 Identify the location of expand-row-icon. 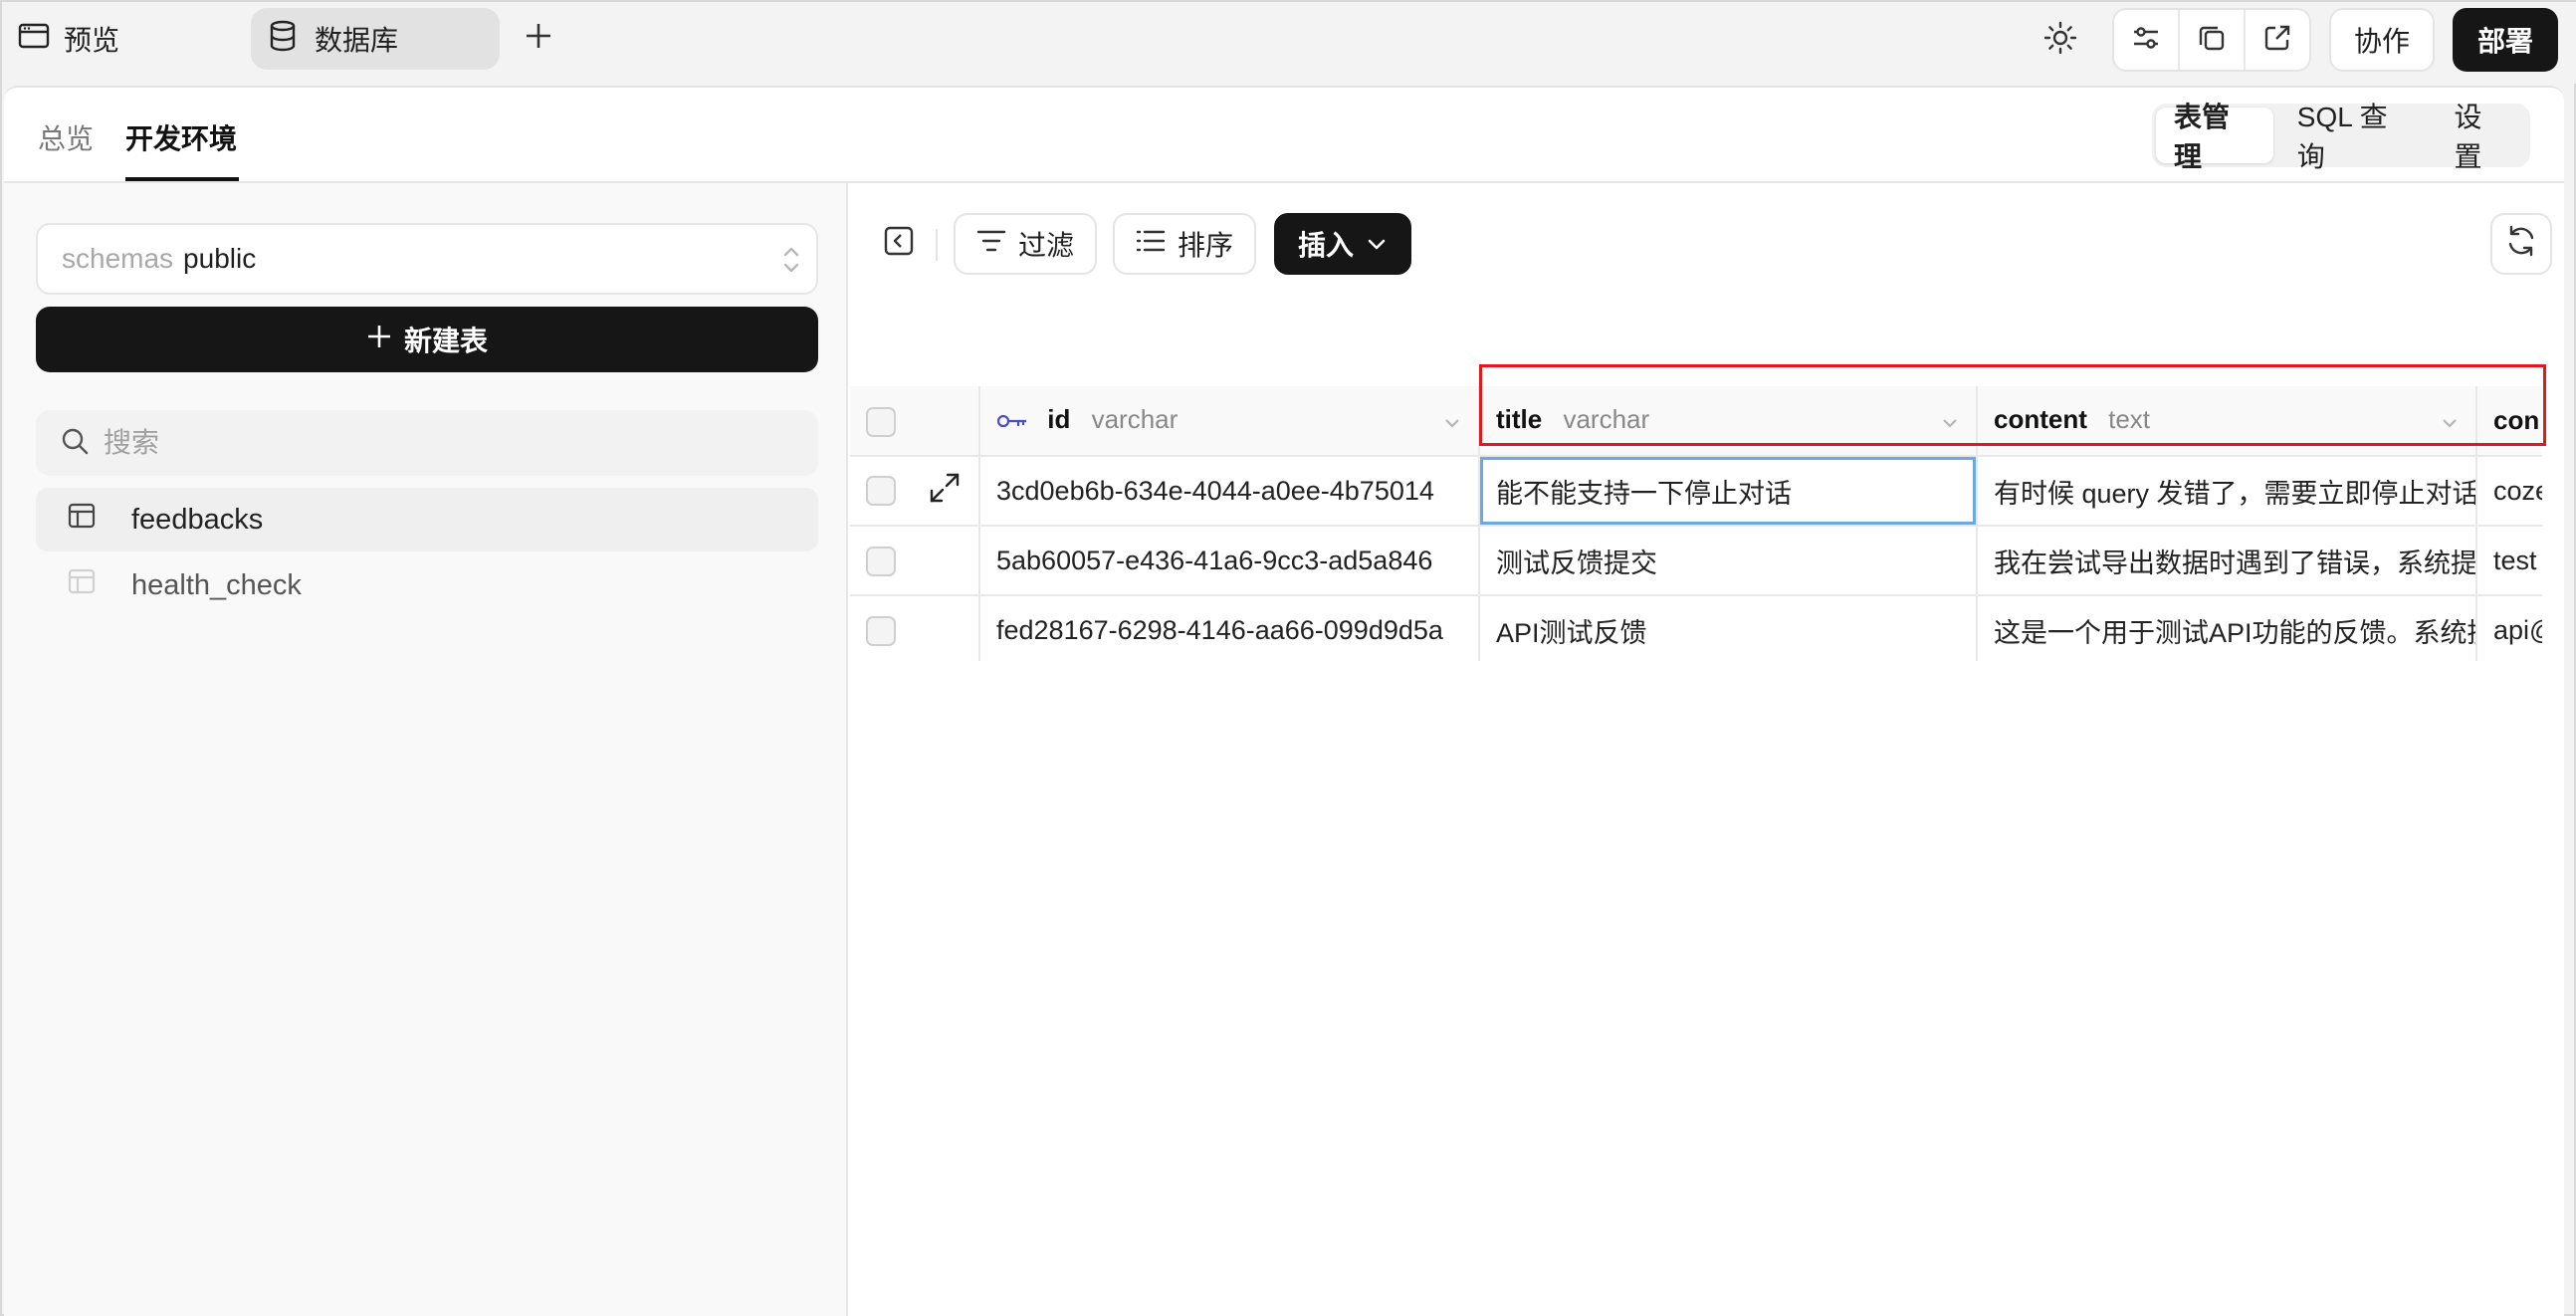
(945, 491).